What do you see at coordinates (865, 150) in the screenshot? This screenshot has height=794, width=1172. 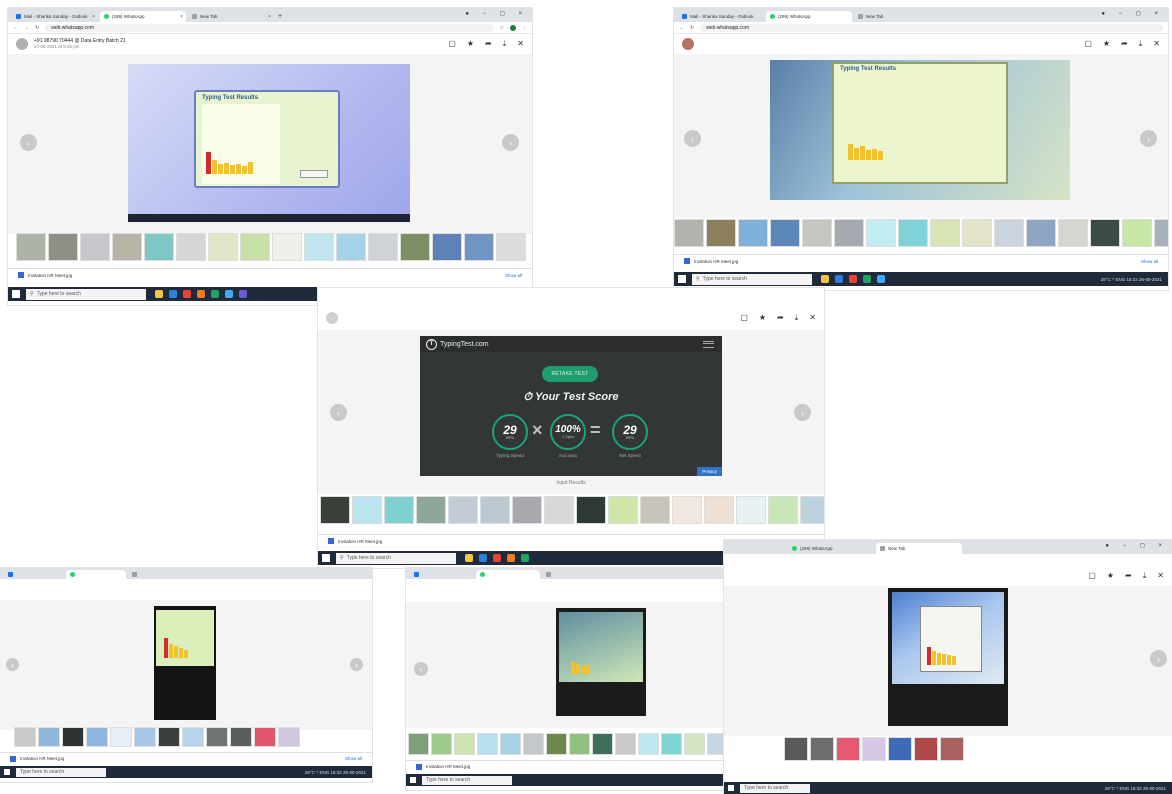 I see `results-chart` at bounding box center [865, 150].